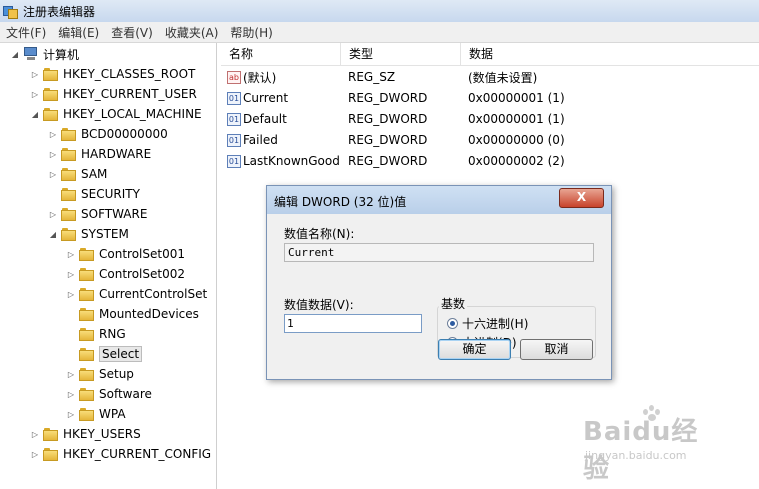  Describe the element at coordinates (653, 444) in the screenshot. I see `baidu-watermark: Baidu经验 jingyan.baidu.com` at that location.